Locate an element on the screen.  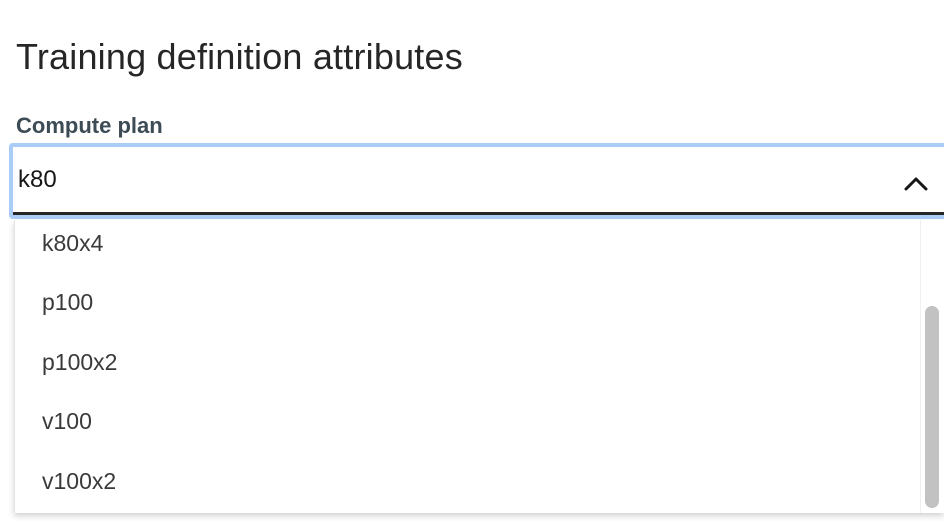
combobox-field is located at coordinates (478, 181).